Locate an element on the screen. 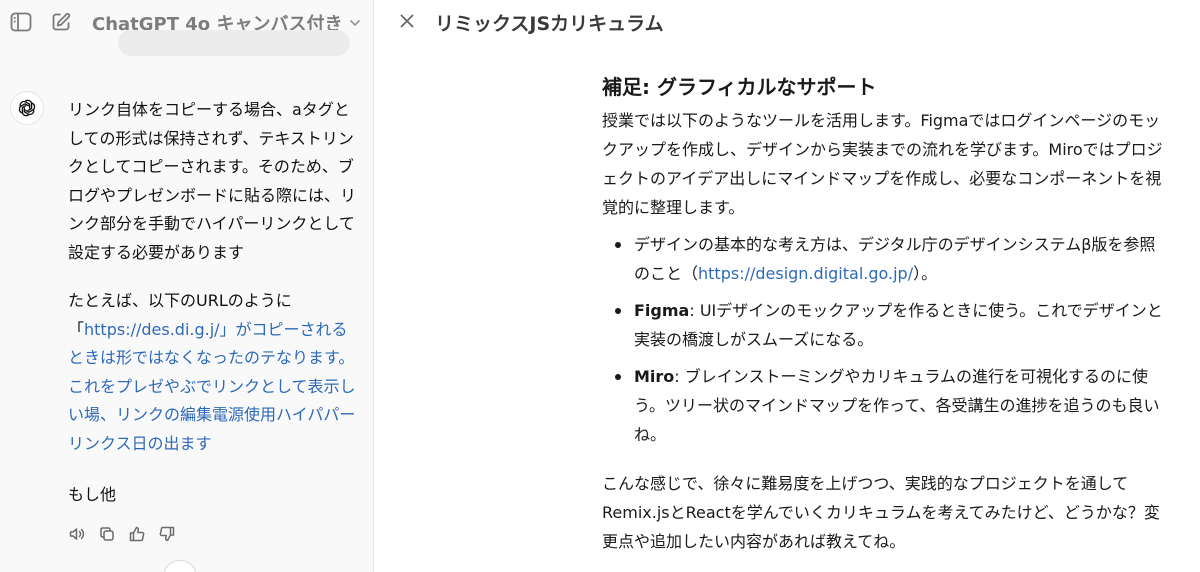 The height and width of the screenshot is (572, 1200). list-item-term: Figma is located at coordinates (662, 310).